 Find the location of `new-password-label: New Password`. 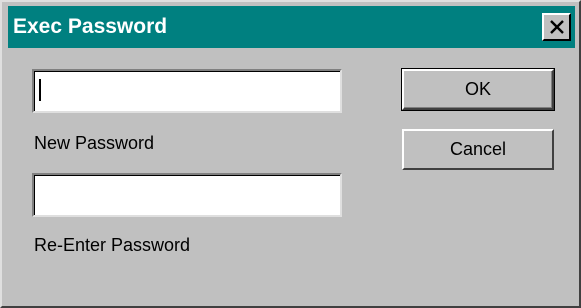

new-password-label: New Password is located at coordinates (94, 143).